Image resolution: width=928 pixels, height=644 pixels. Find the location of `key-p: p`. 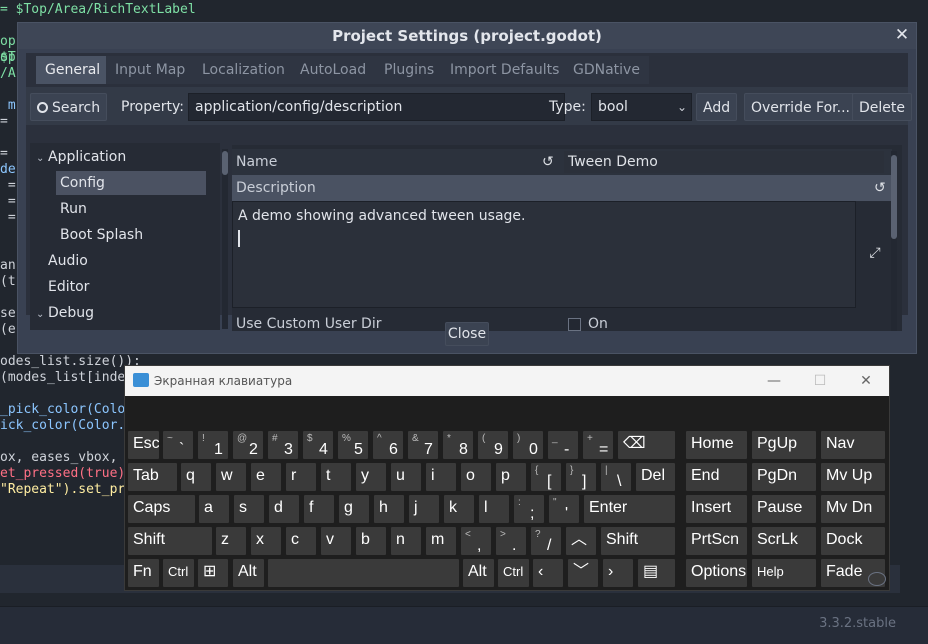

key-p: p is located at coordinates (511, 477).